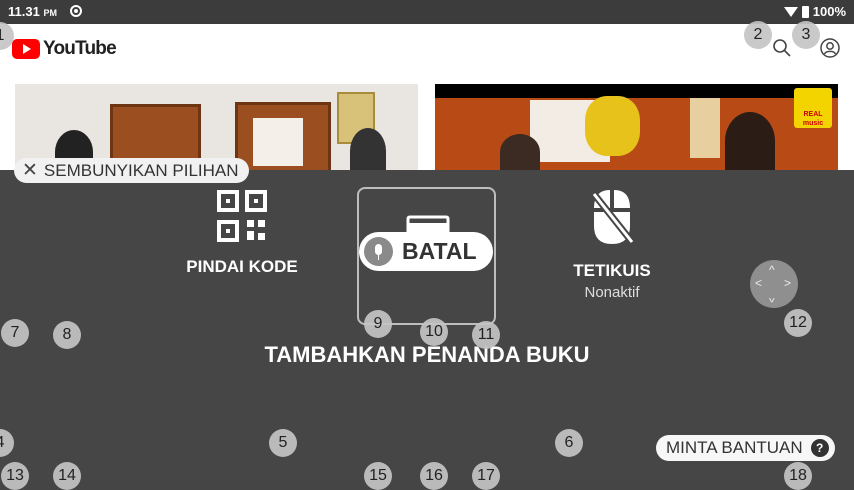  What do you see at coordinates (612, 270) in the screenshot?
I see `mouse-label: TETIKUIS` at bounding box center [612, 270].